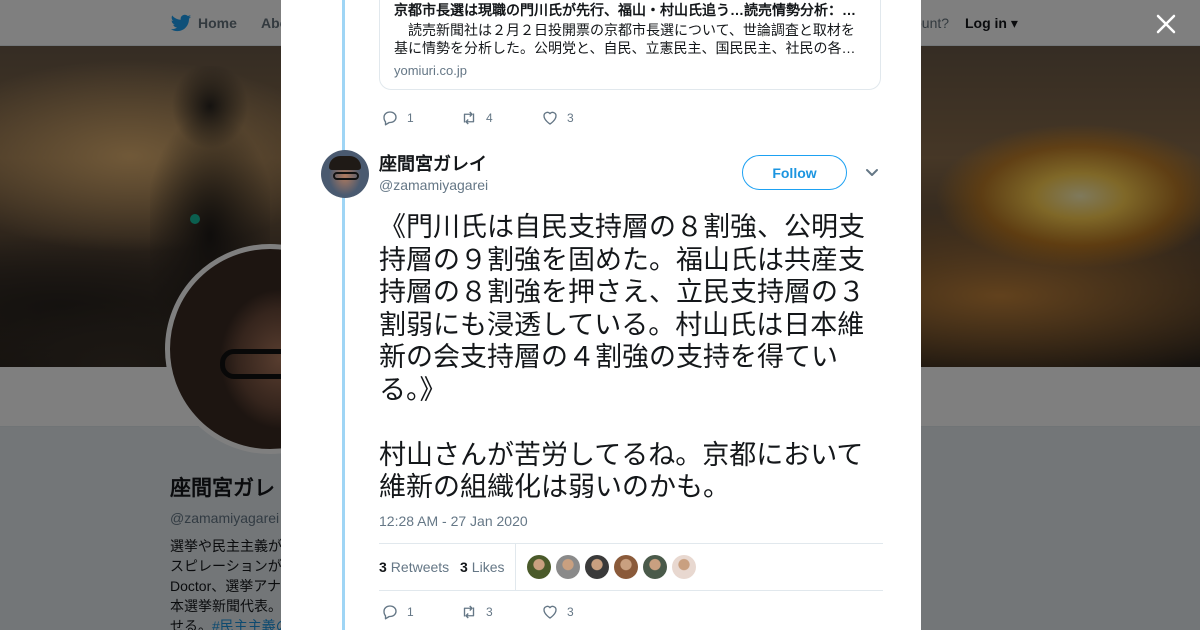  I want to click on likes-stat: 3 Likes, so click(482, 567).